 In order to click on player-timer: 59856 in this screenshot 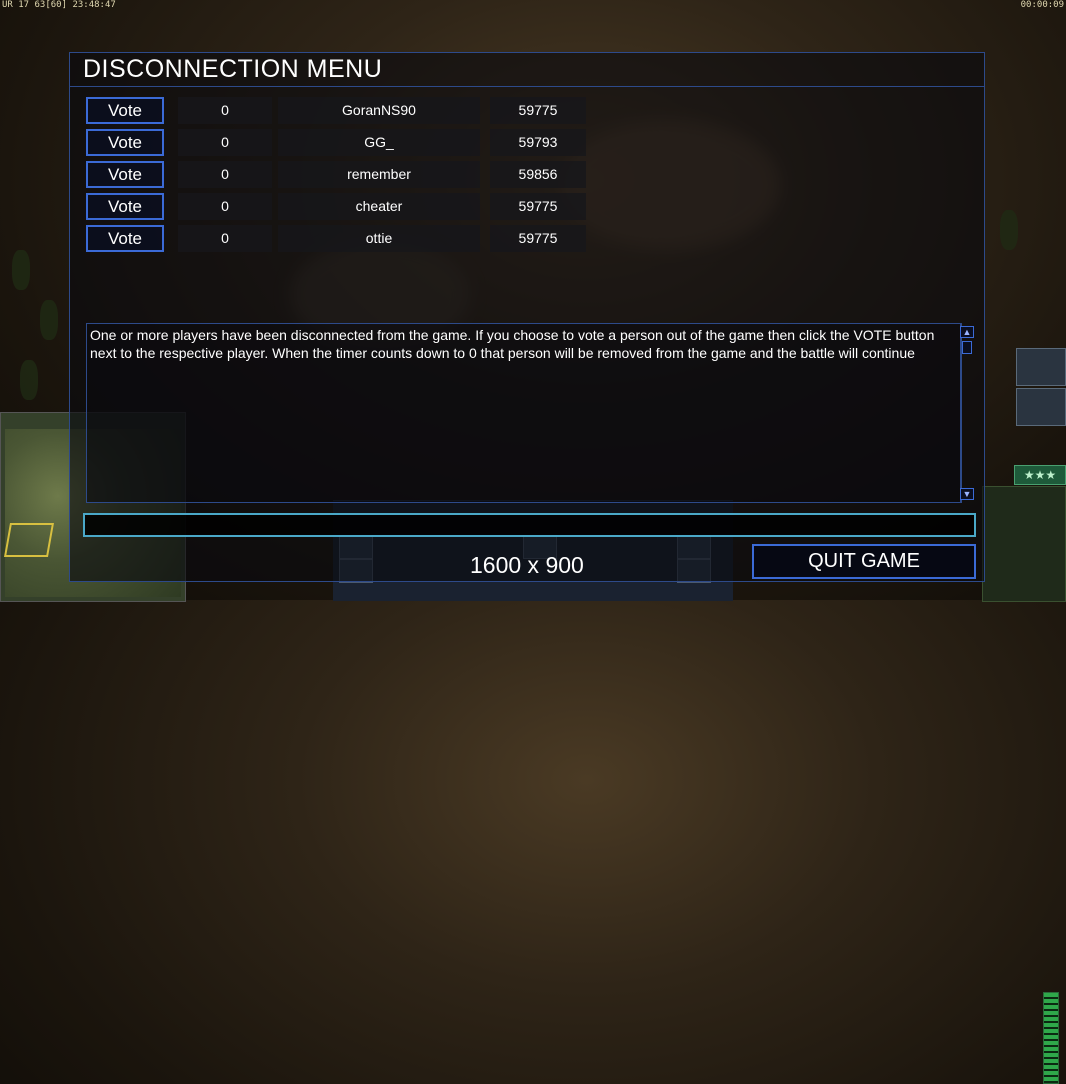, I will do `click(538, 174)`.